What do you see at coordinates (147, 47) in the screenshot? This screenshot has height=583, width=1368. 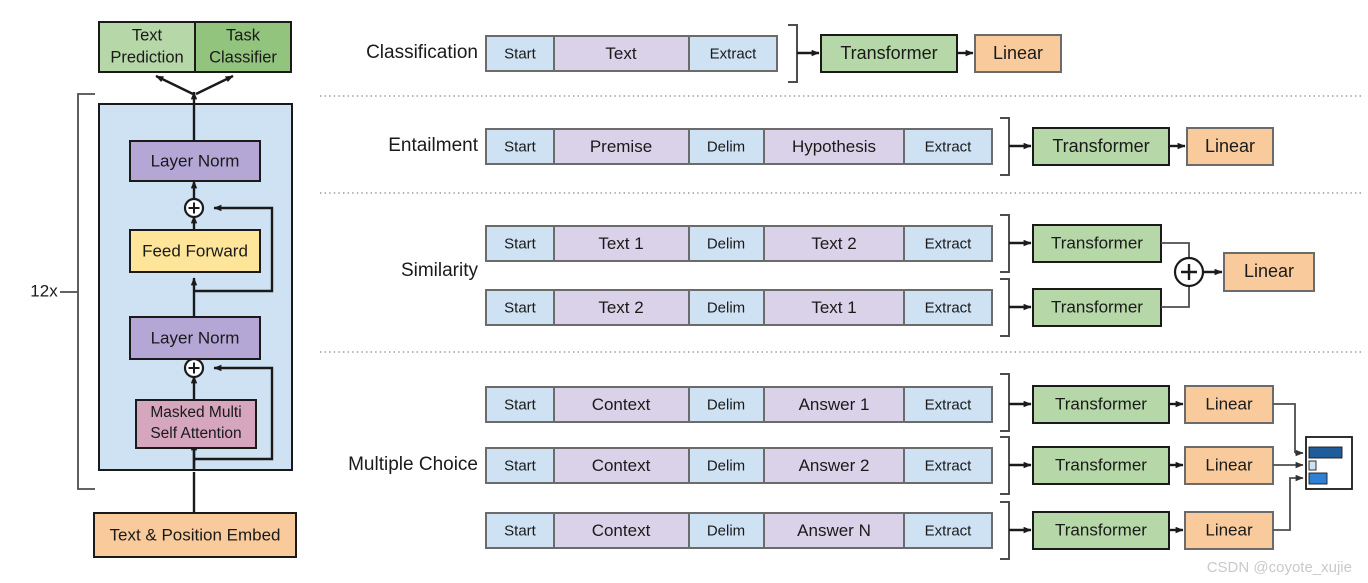 I see `head-text-prediction: Text Prediction` at bounding box center [147, 47].